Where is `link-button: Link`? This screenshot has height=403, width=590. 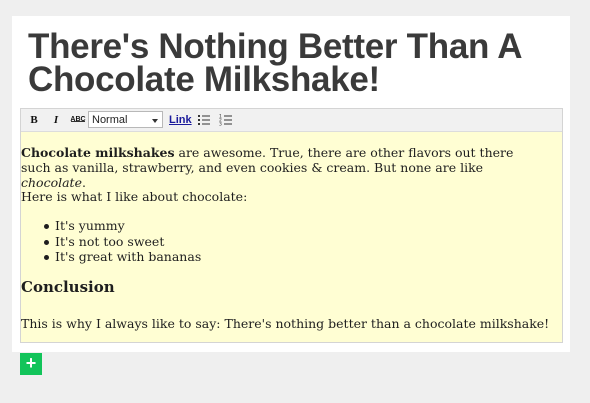 link-button: Link is located at coordinates (180, 120).